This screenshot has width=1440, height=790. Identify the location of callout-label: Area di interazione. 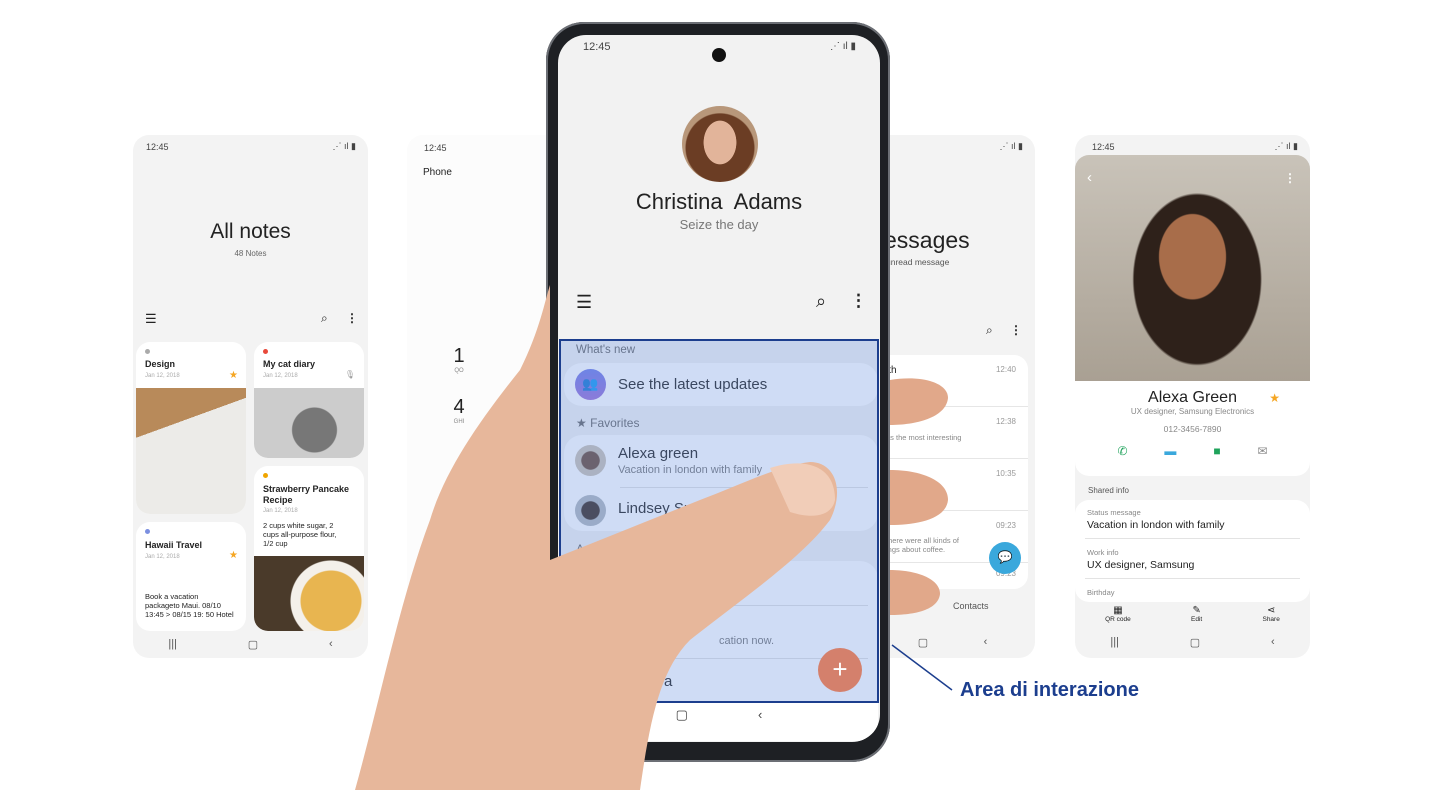
(1049, 690).